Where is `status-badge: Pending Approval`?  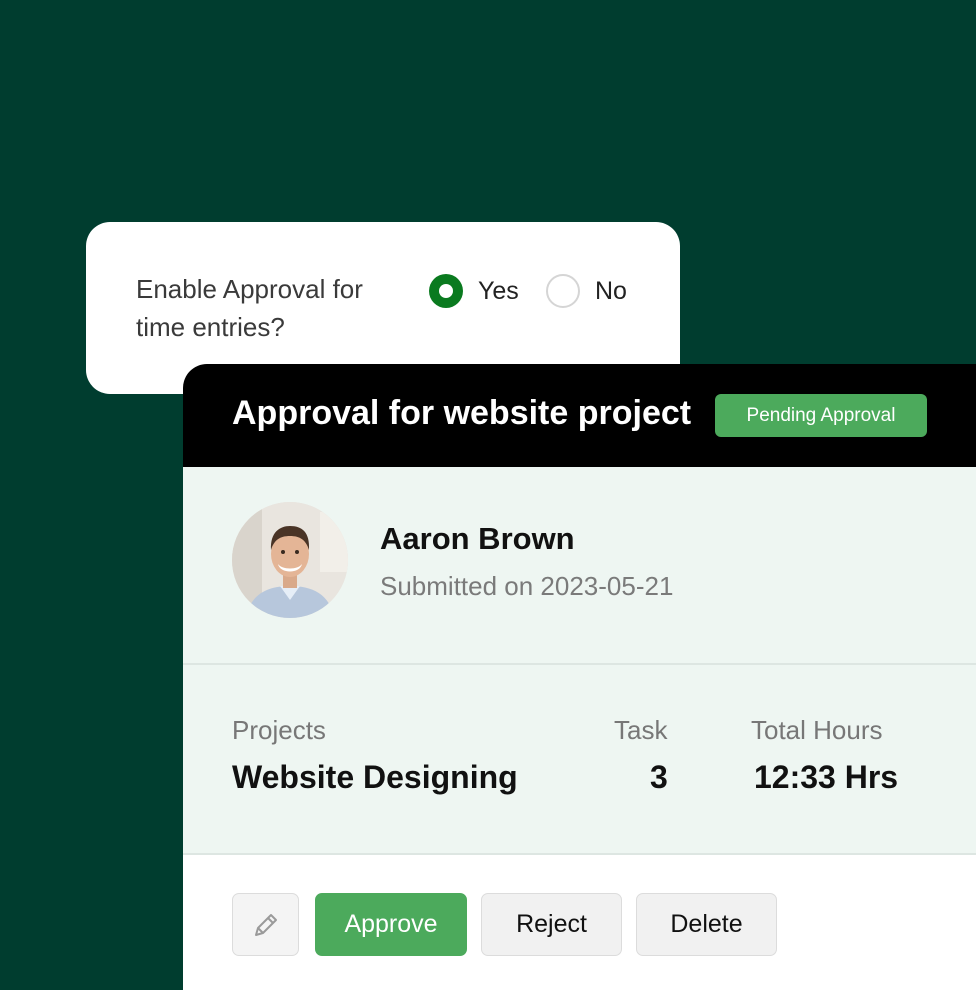 status-badge: Pending Approval is located at coordinates (821, 415).